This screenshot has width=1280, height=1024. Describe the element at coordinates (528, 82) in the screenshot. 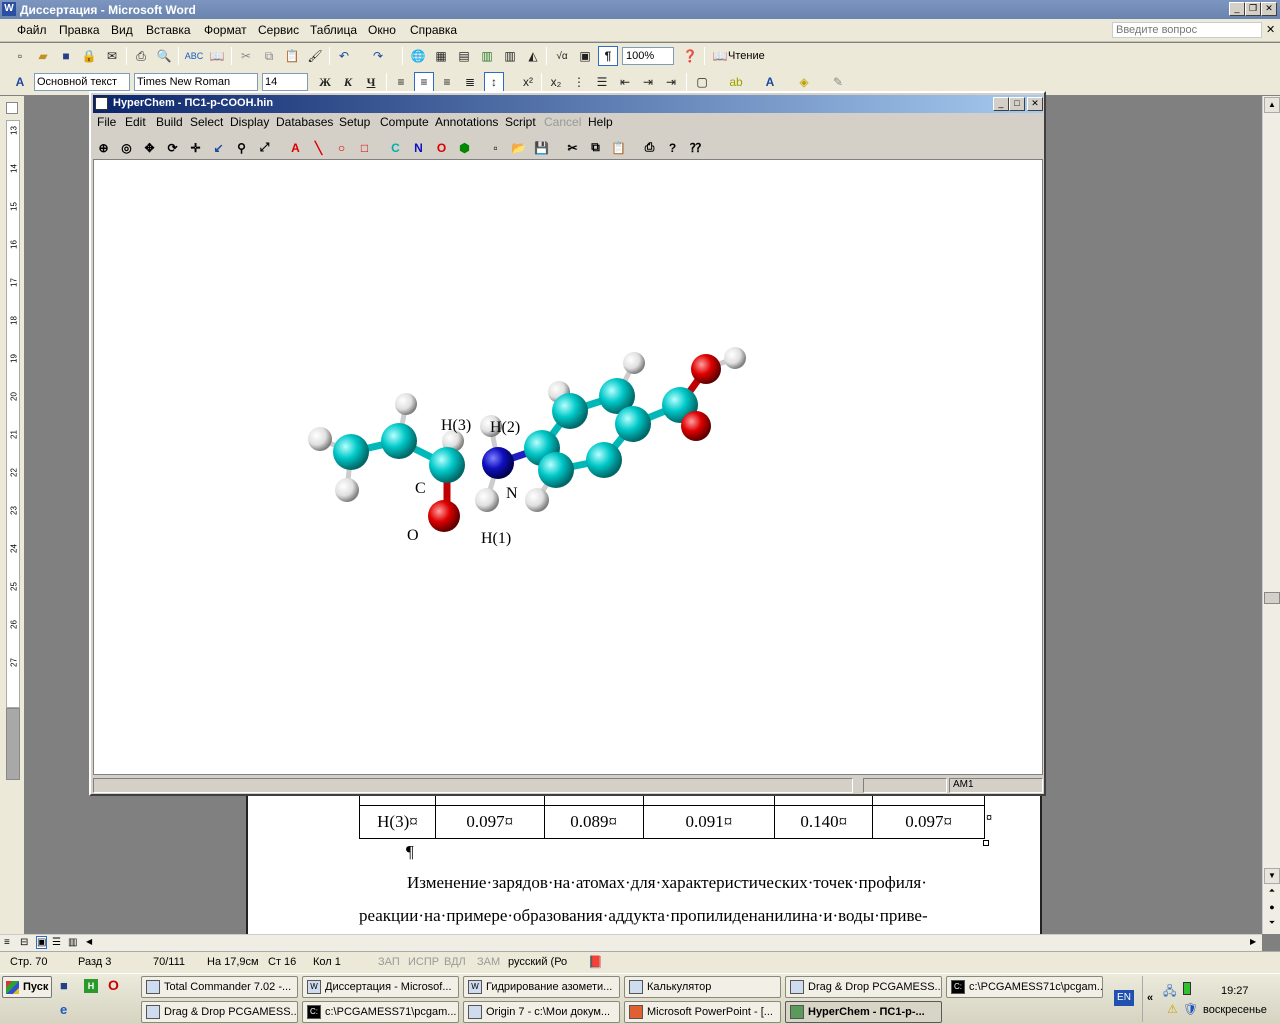

I see `superscript-icon: x²` at that location.